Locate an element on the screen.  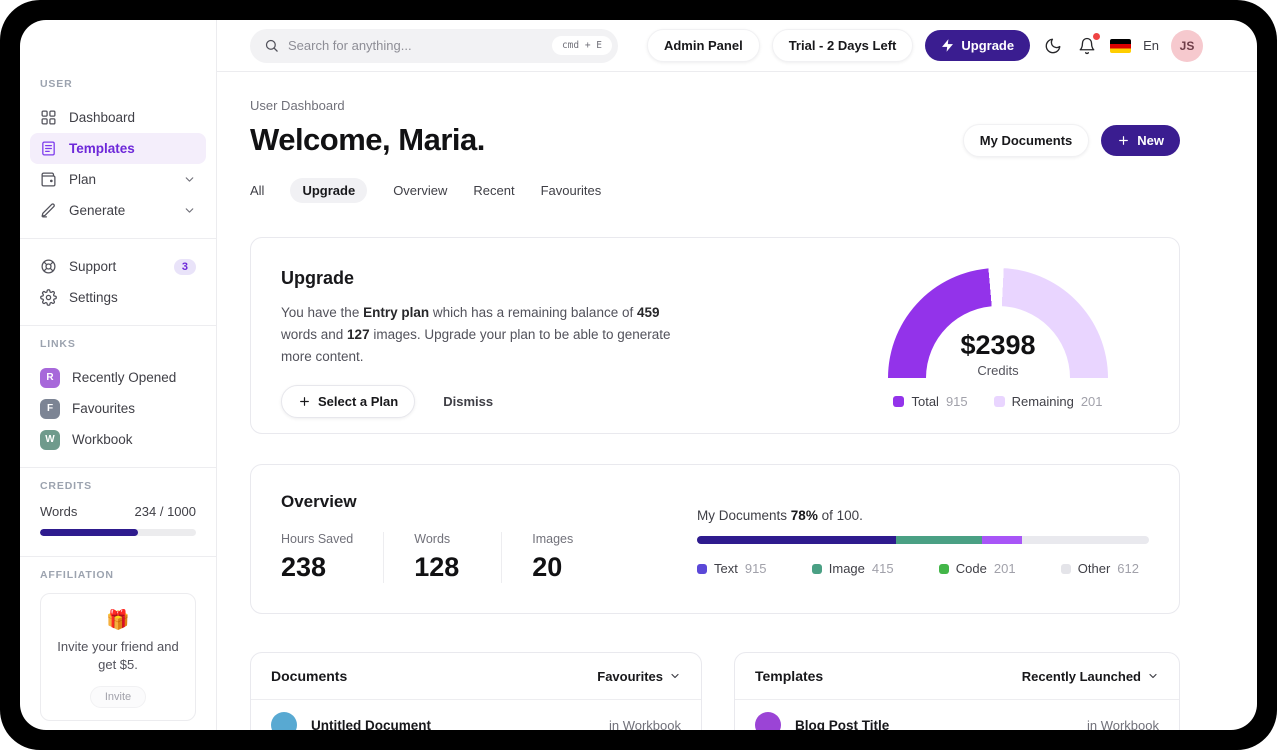
credits-gauge: $2398 Credits Total 915 Remaining 201 is located at coordinates (998, 338).